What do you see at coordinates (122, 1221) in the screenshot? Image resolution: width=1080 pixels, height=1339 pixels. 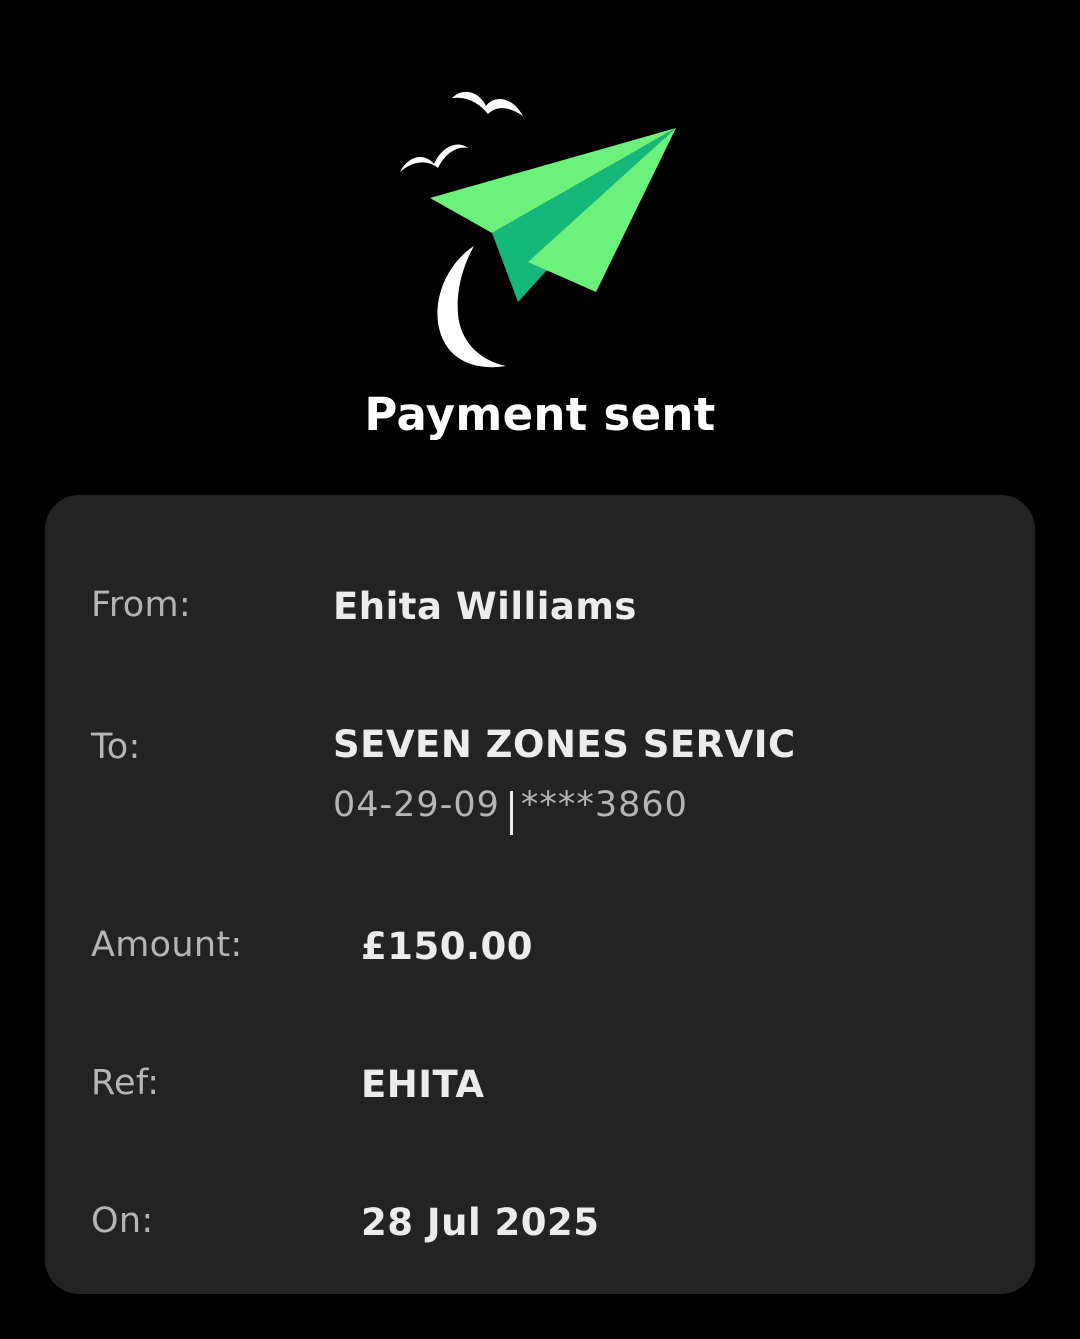 I see `date-label: On:` at bounding box center [122, 1221].